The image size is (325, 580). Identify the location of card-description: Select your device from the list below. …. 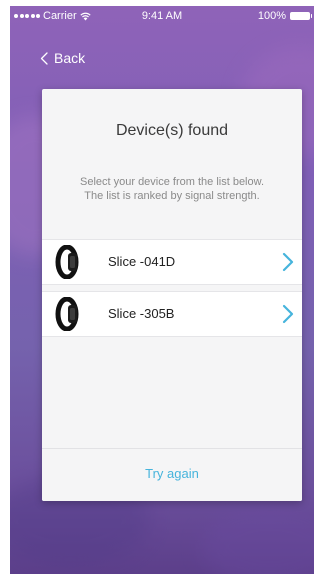
(172, 189).